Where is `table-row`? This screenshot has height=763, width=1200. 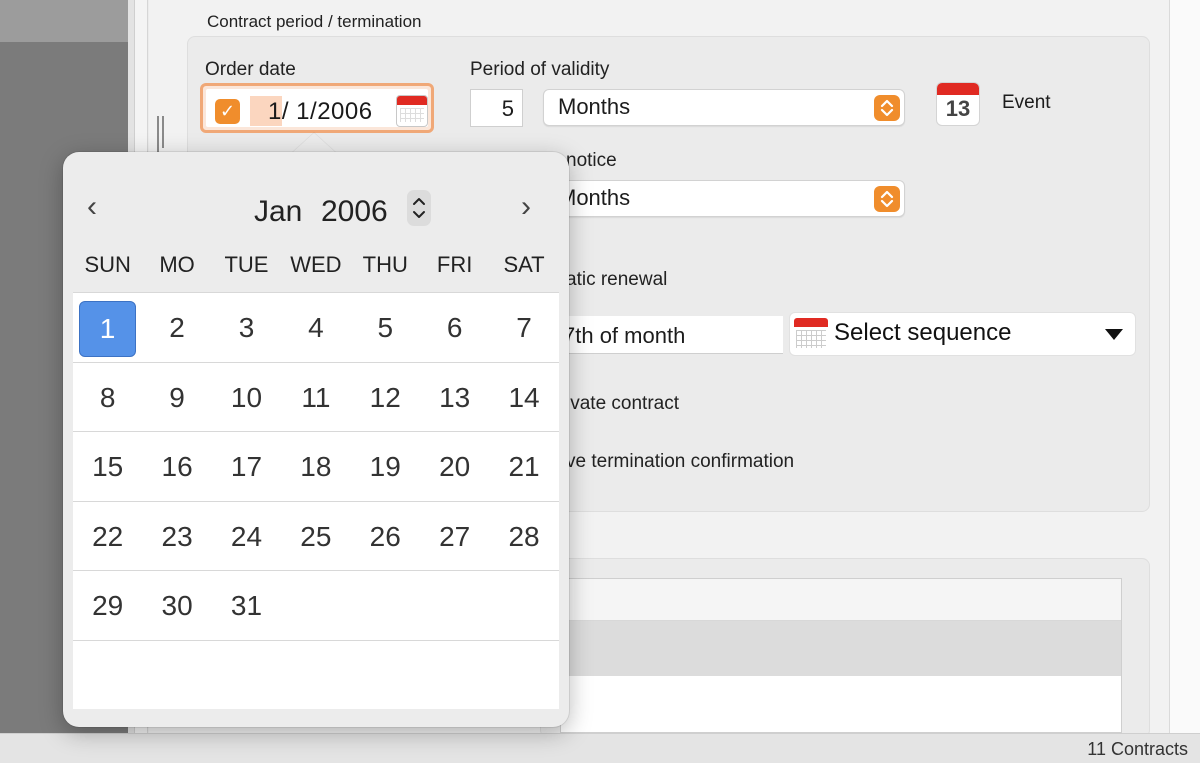
table-row is located at coordinates (841, 648).